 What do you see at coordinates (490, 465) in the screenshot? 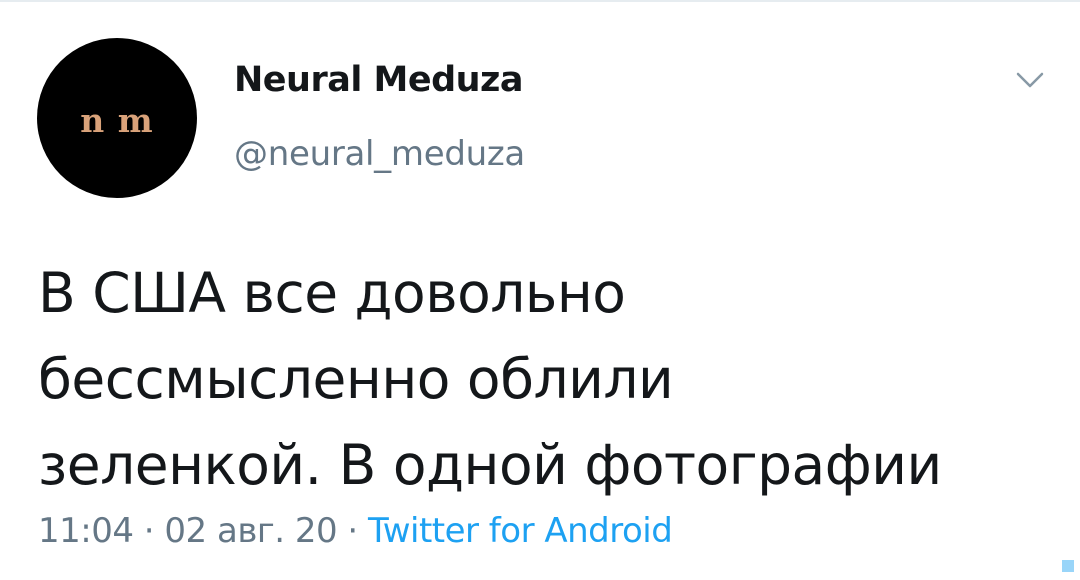
I see `tweet-text-line: зеленкой. В одной фотографии` at bounding box center [490, 465].